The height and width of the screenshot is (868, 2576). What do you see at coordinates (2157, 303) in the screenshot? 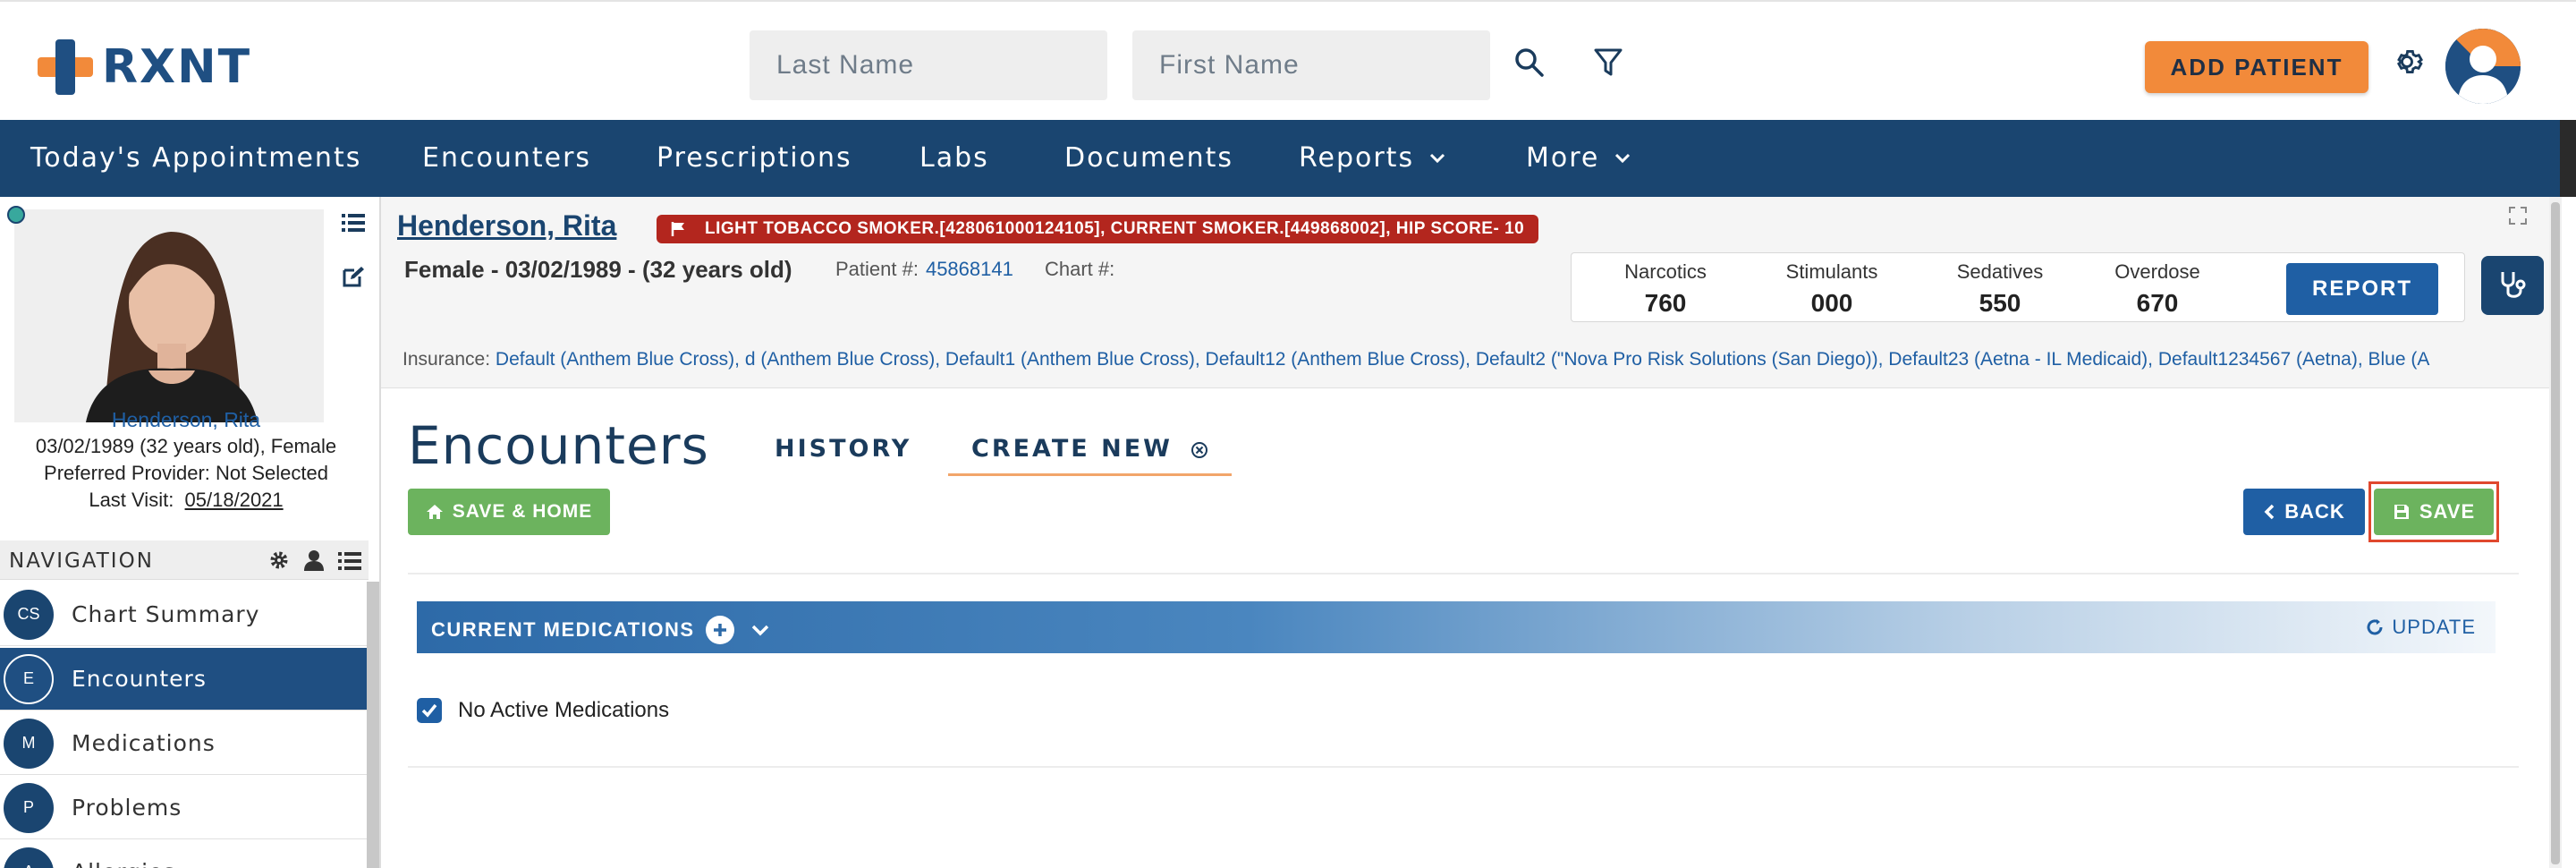
I see `pdmp-value: 670` at bounding box center [2157, 303].